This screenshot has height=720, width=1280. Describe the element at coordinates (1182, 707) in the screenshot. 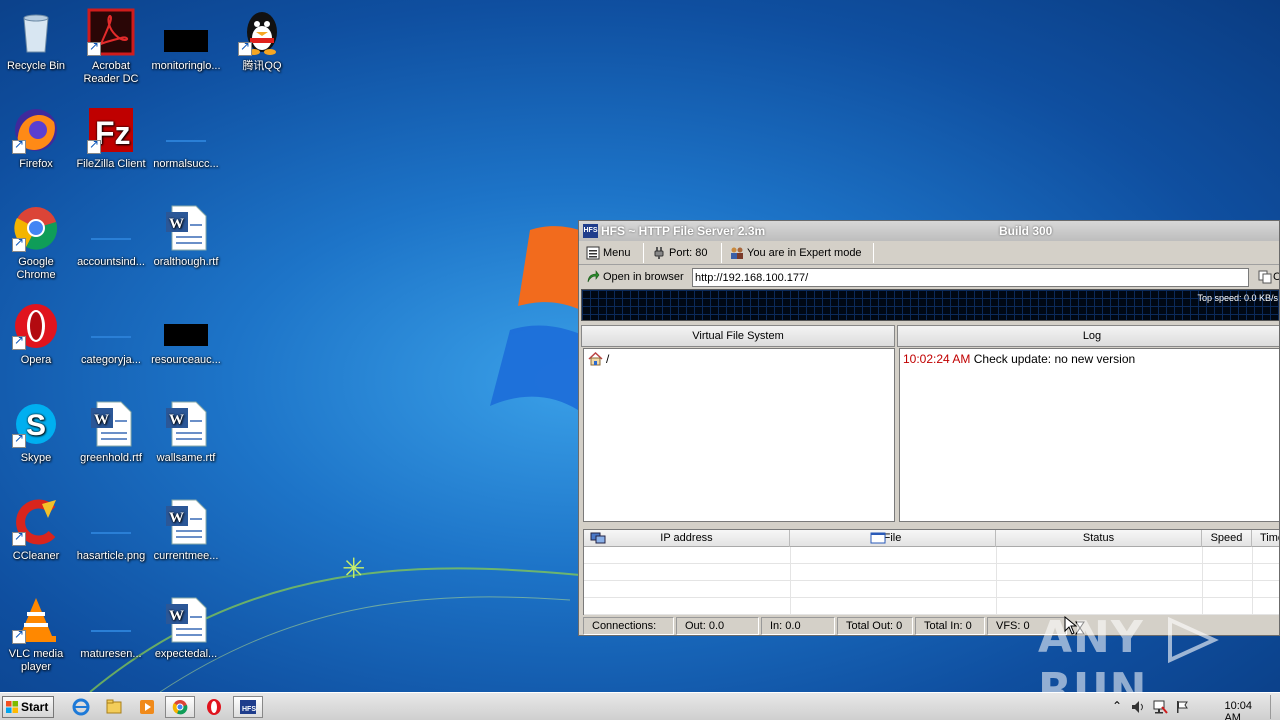

I see `action-center-flag-icon` at that location.